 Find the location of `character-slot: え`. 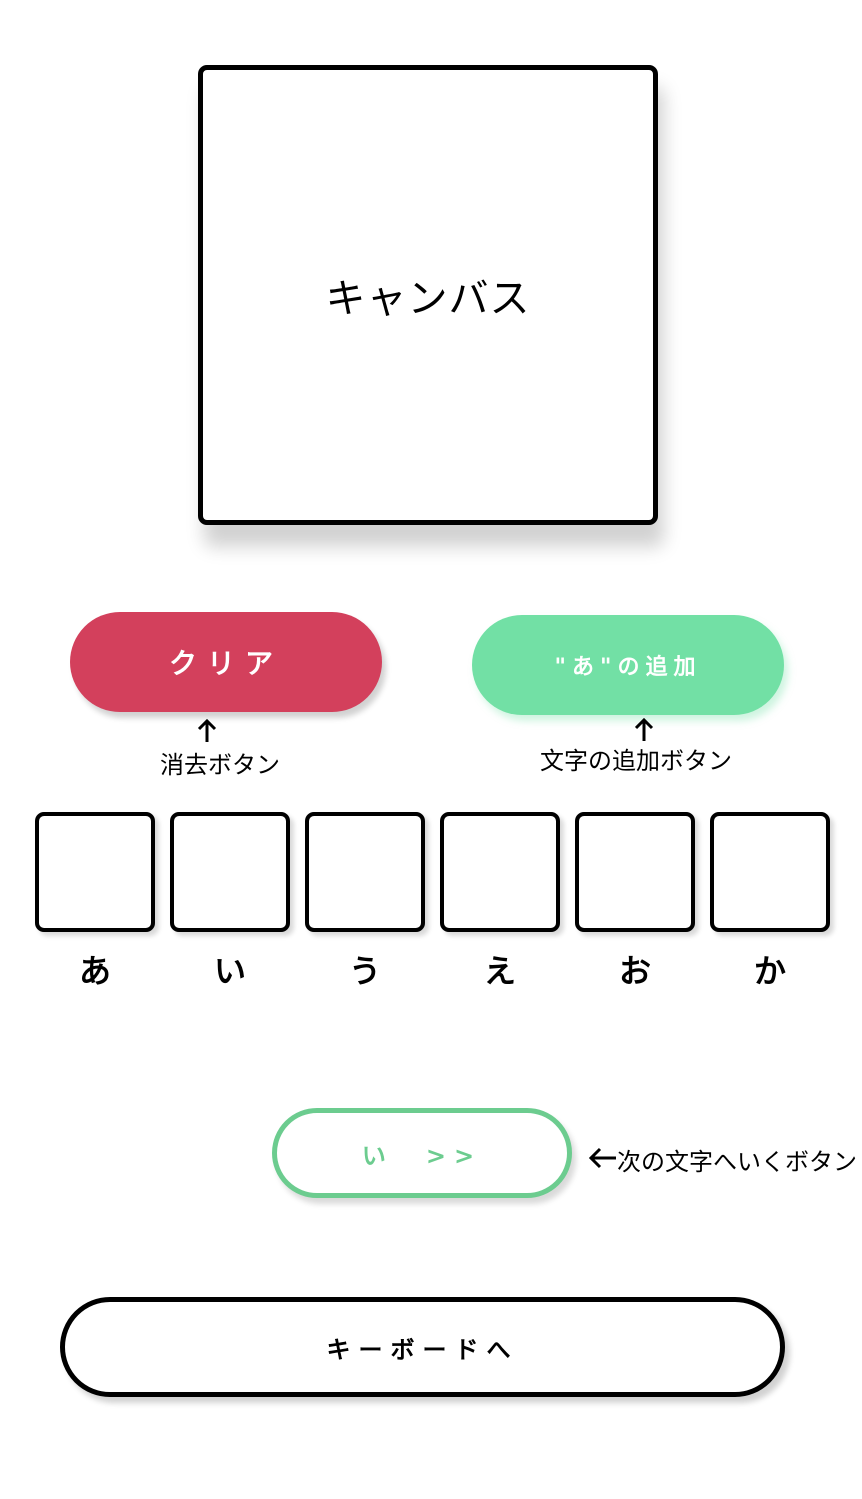

character-slot: え is located at coordinates (500, 902).